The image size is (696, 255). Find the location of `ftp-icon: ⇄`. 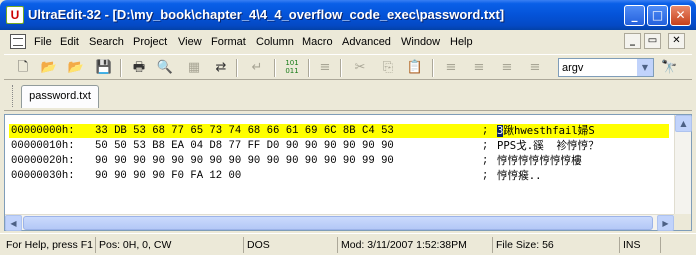

ftp-icon: ⇄ is located at coordinates (221, 67).